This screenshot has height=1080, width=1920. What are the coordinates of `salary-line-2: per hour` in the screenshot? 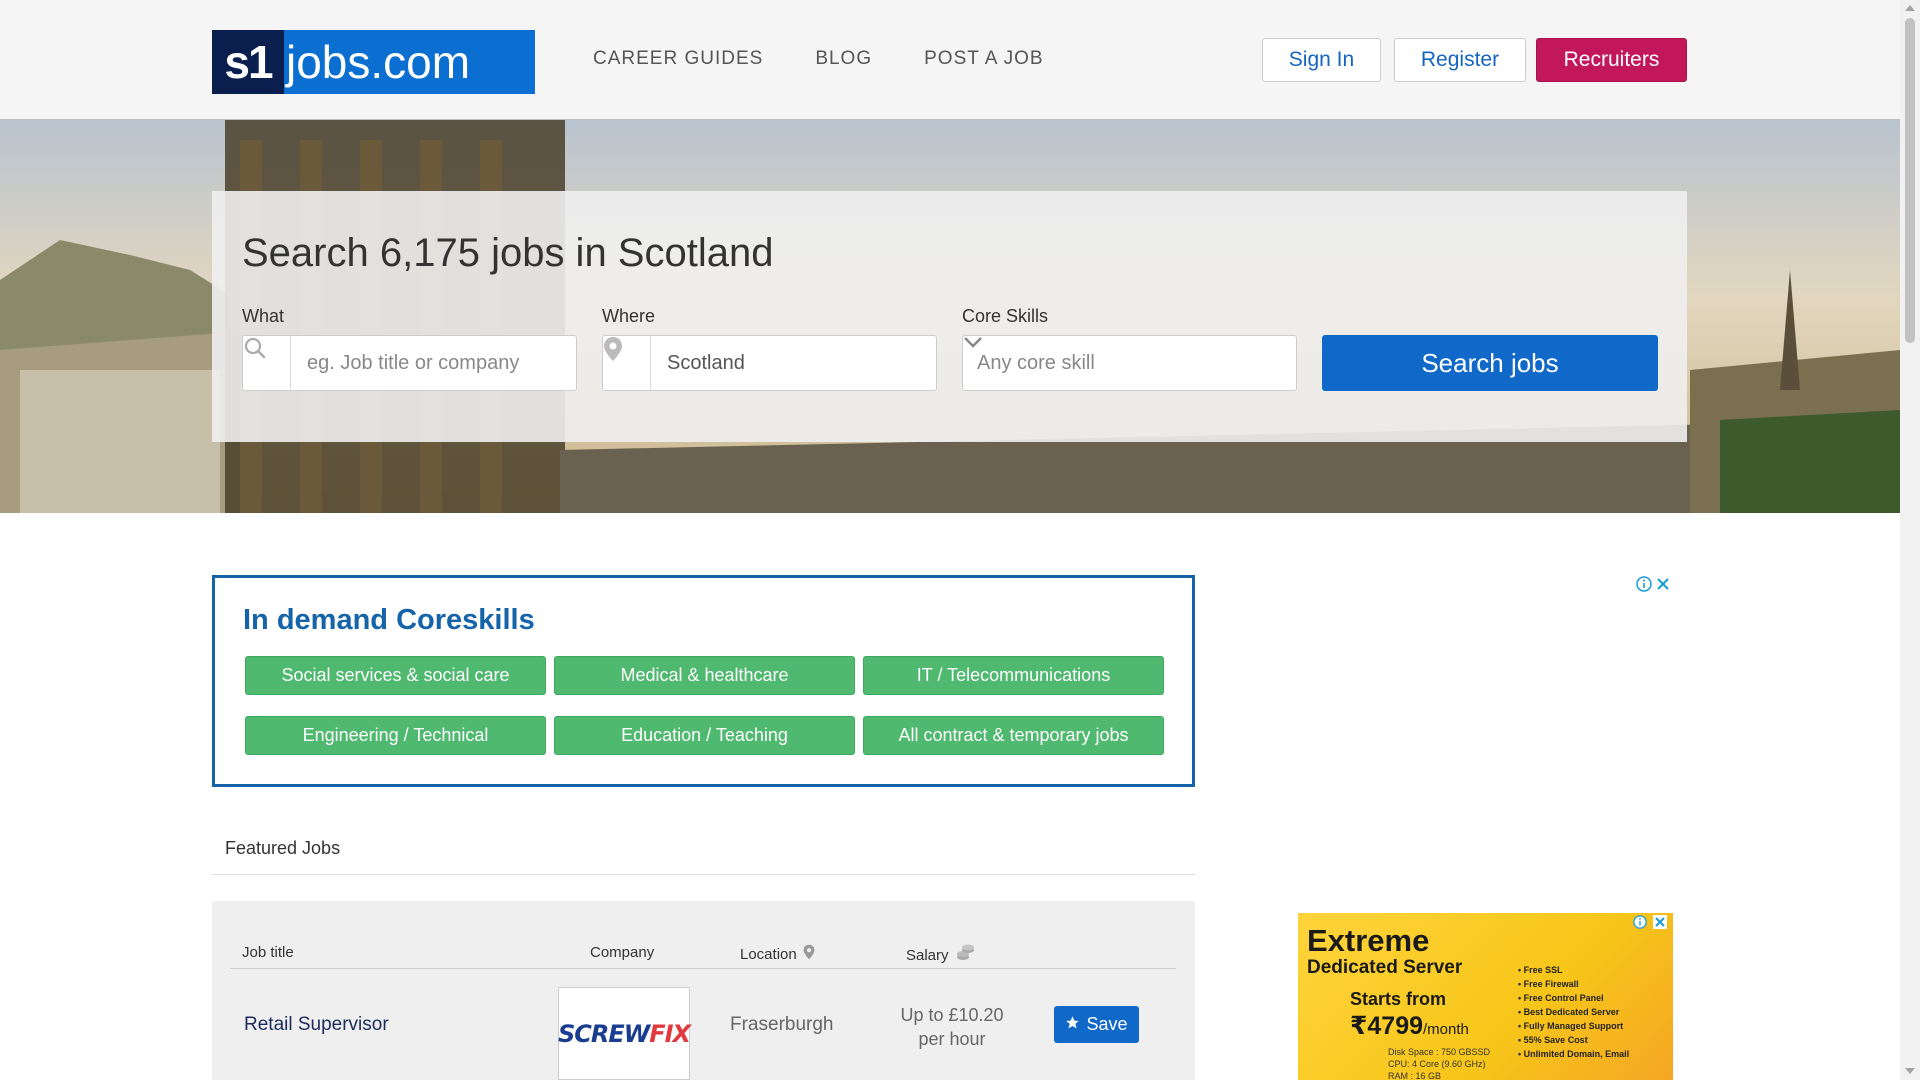 It's located at (952, 1039).